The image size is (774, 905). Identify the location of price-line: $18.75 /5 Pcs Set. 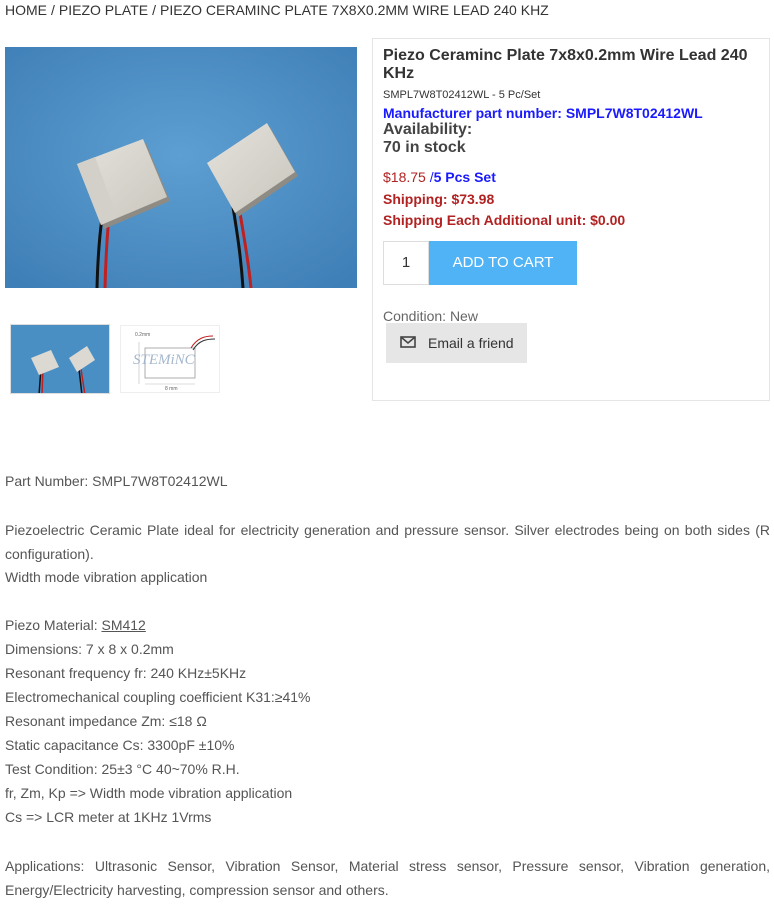
(439, 177).